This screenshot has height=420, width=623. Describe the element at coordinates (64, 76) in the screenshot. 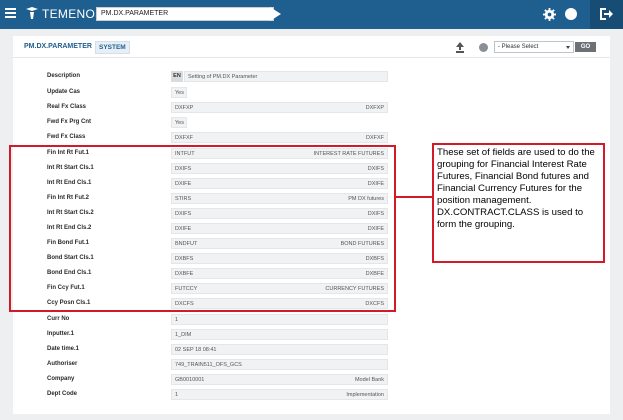

I see `field-label: Description` at that location.